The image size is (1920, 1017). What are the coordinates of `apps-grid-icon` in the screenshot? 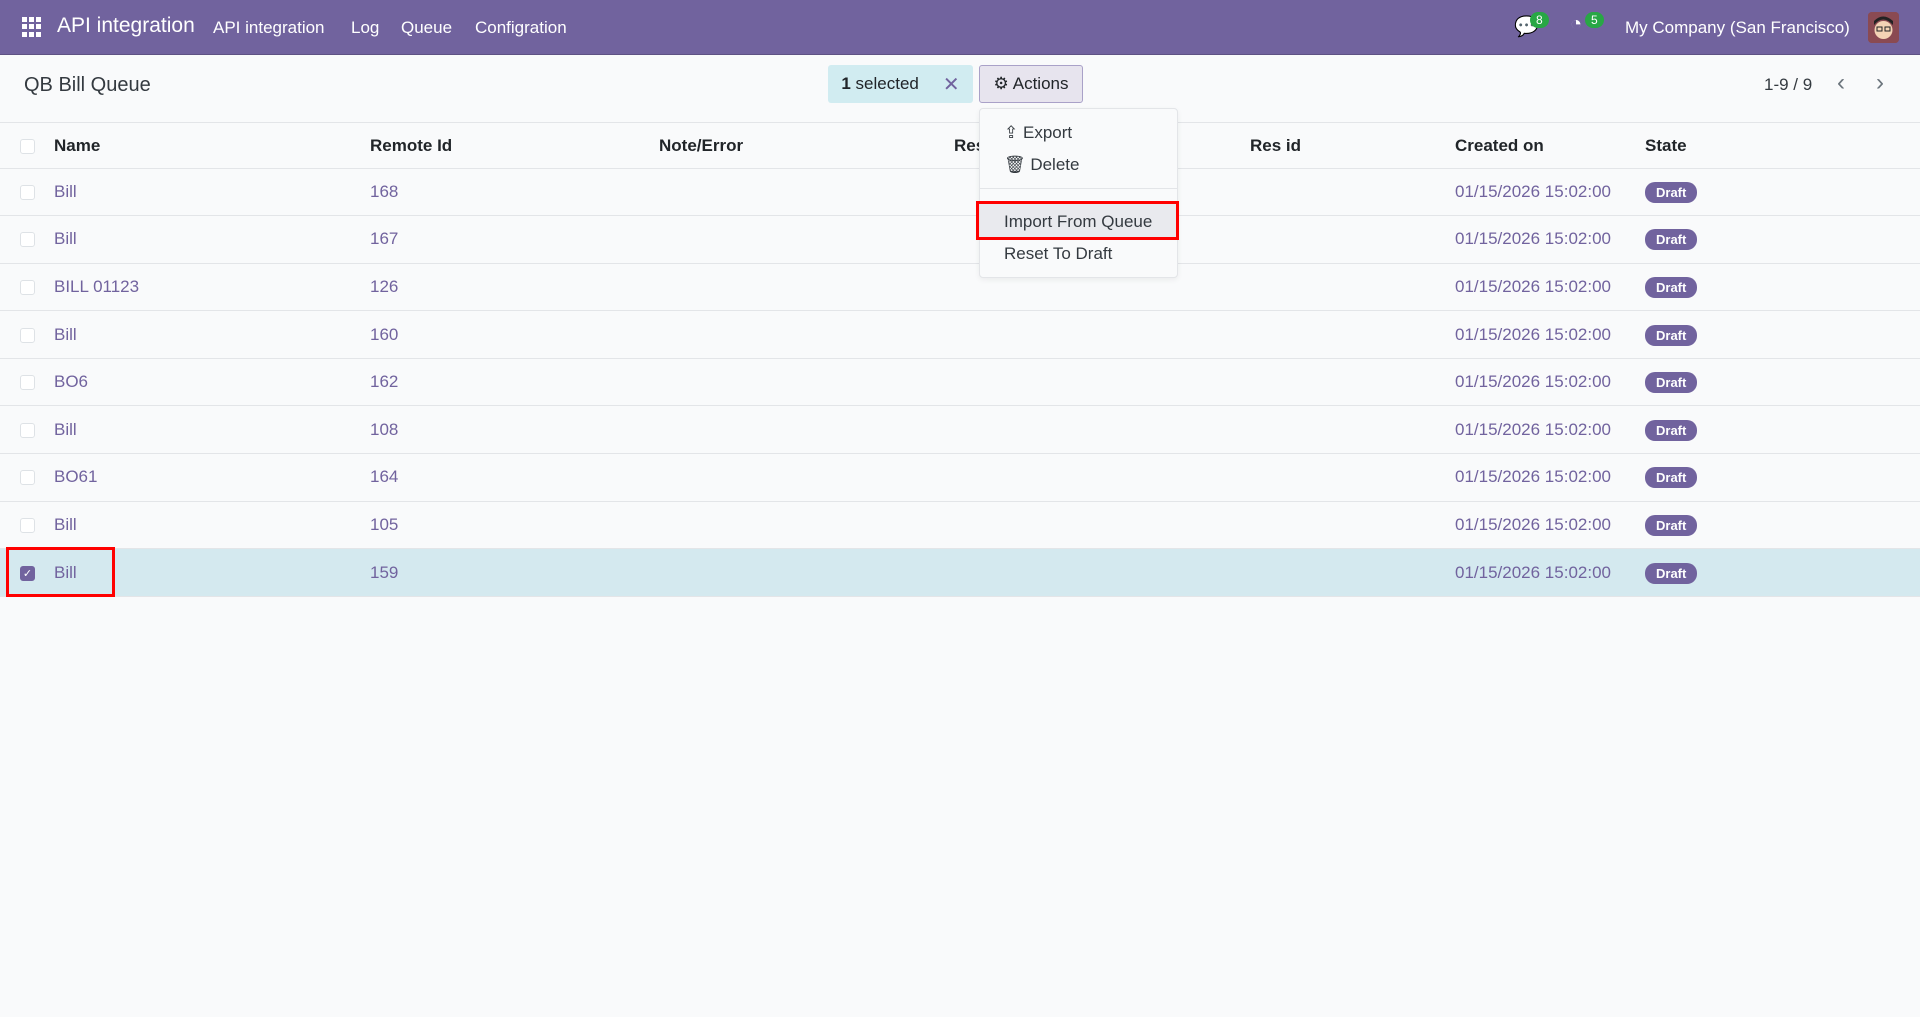 It's located at (32, 27).